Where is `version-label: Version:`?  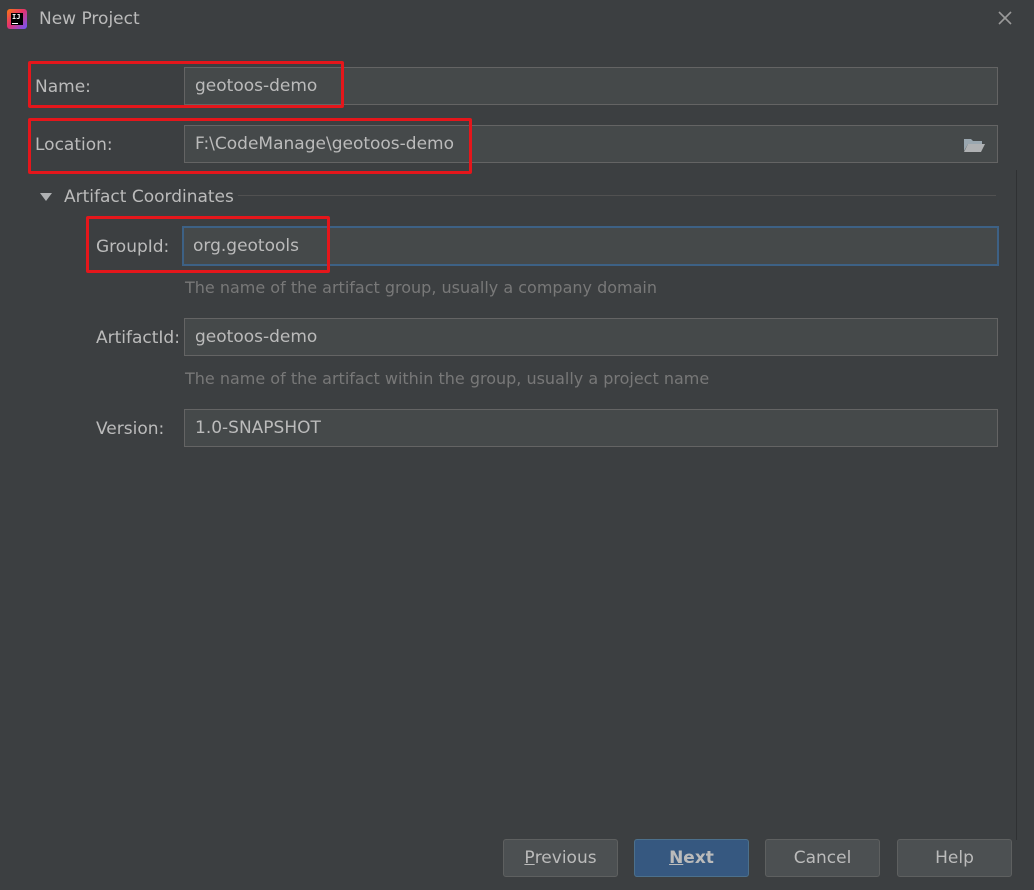 version-label: Version: is located at coordinates (130, 429).